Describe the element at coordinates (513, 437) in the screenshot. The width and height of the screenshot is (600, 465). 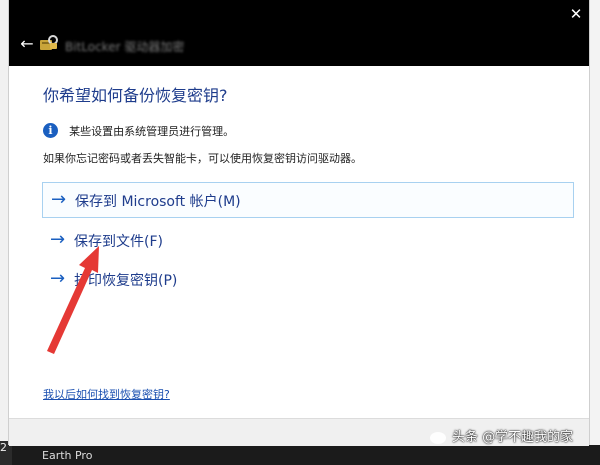
I see `watermark-text: 头条 @学不趣我的家` at that location.